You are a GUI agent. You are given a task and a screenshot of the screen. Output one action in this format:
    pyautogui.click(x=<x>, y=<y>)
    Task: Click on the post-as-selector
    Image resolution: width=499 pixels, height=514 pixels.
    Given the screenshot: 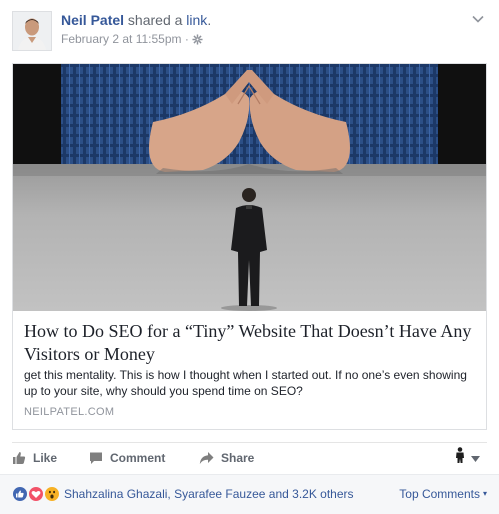 What is the action you would take?
    pyautogui.click(x=467, y=457)
    